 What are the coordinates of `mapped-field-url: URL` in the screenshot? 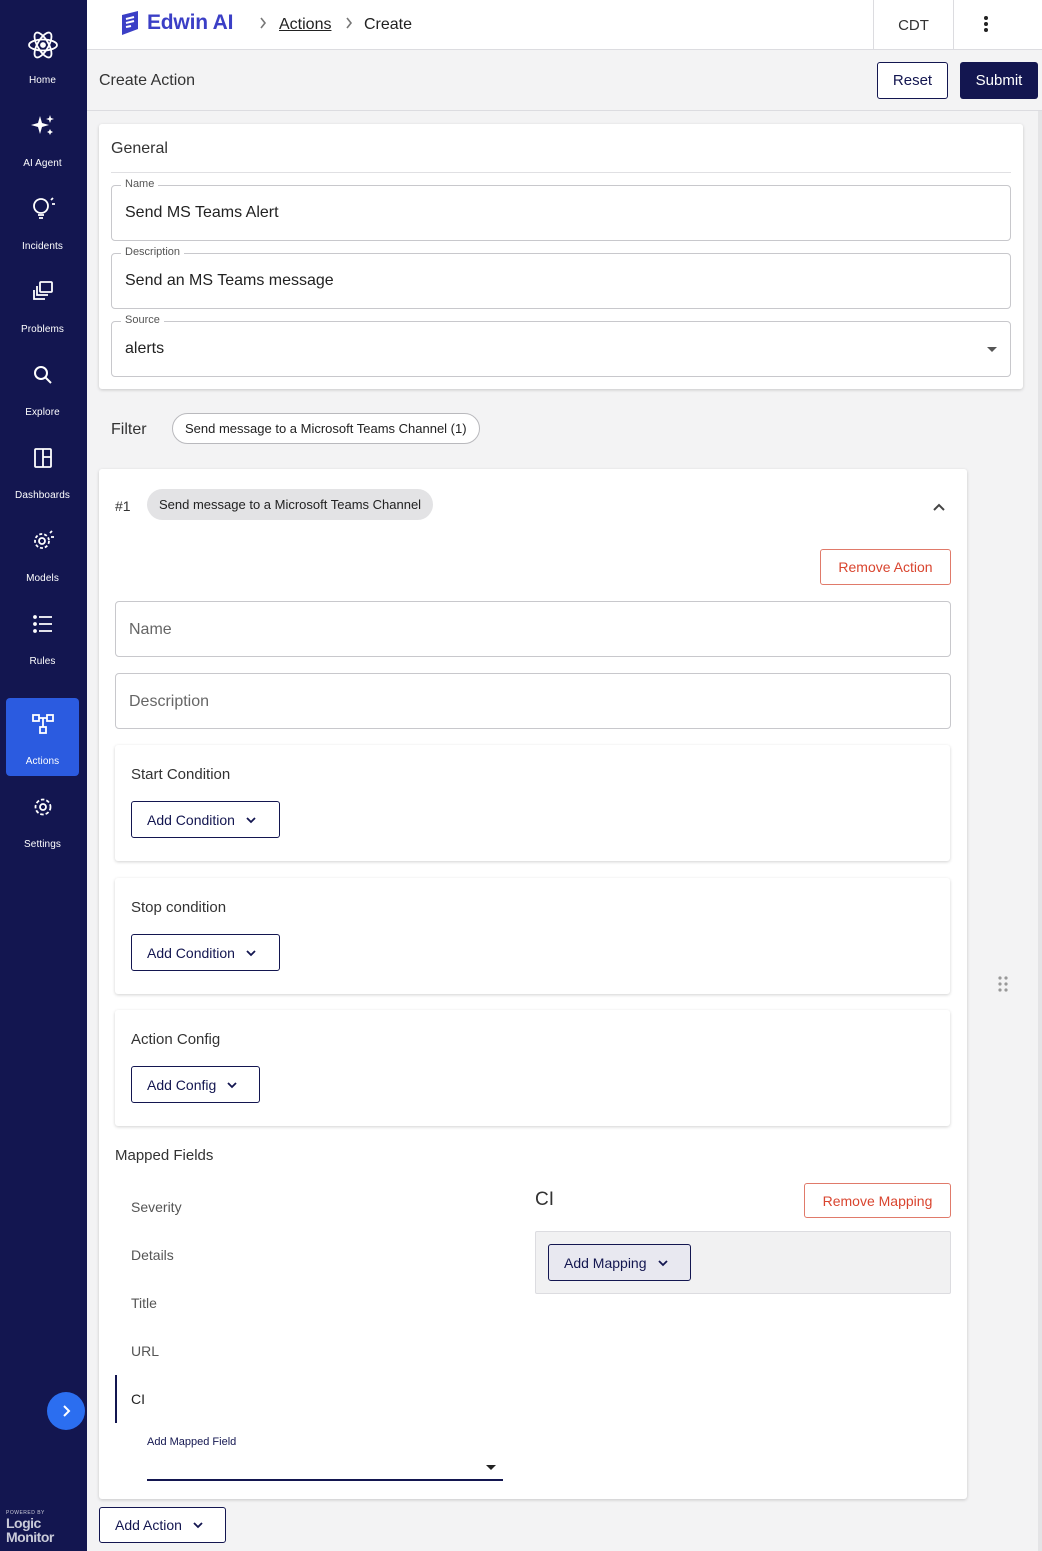 It's located at (145, 1351).